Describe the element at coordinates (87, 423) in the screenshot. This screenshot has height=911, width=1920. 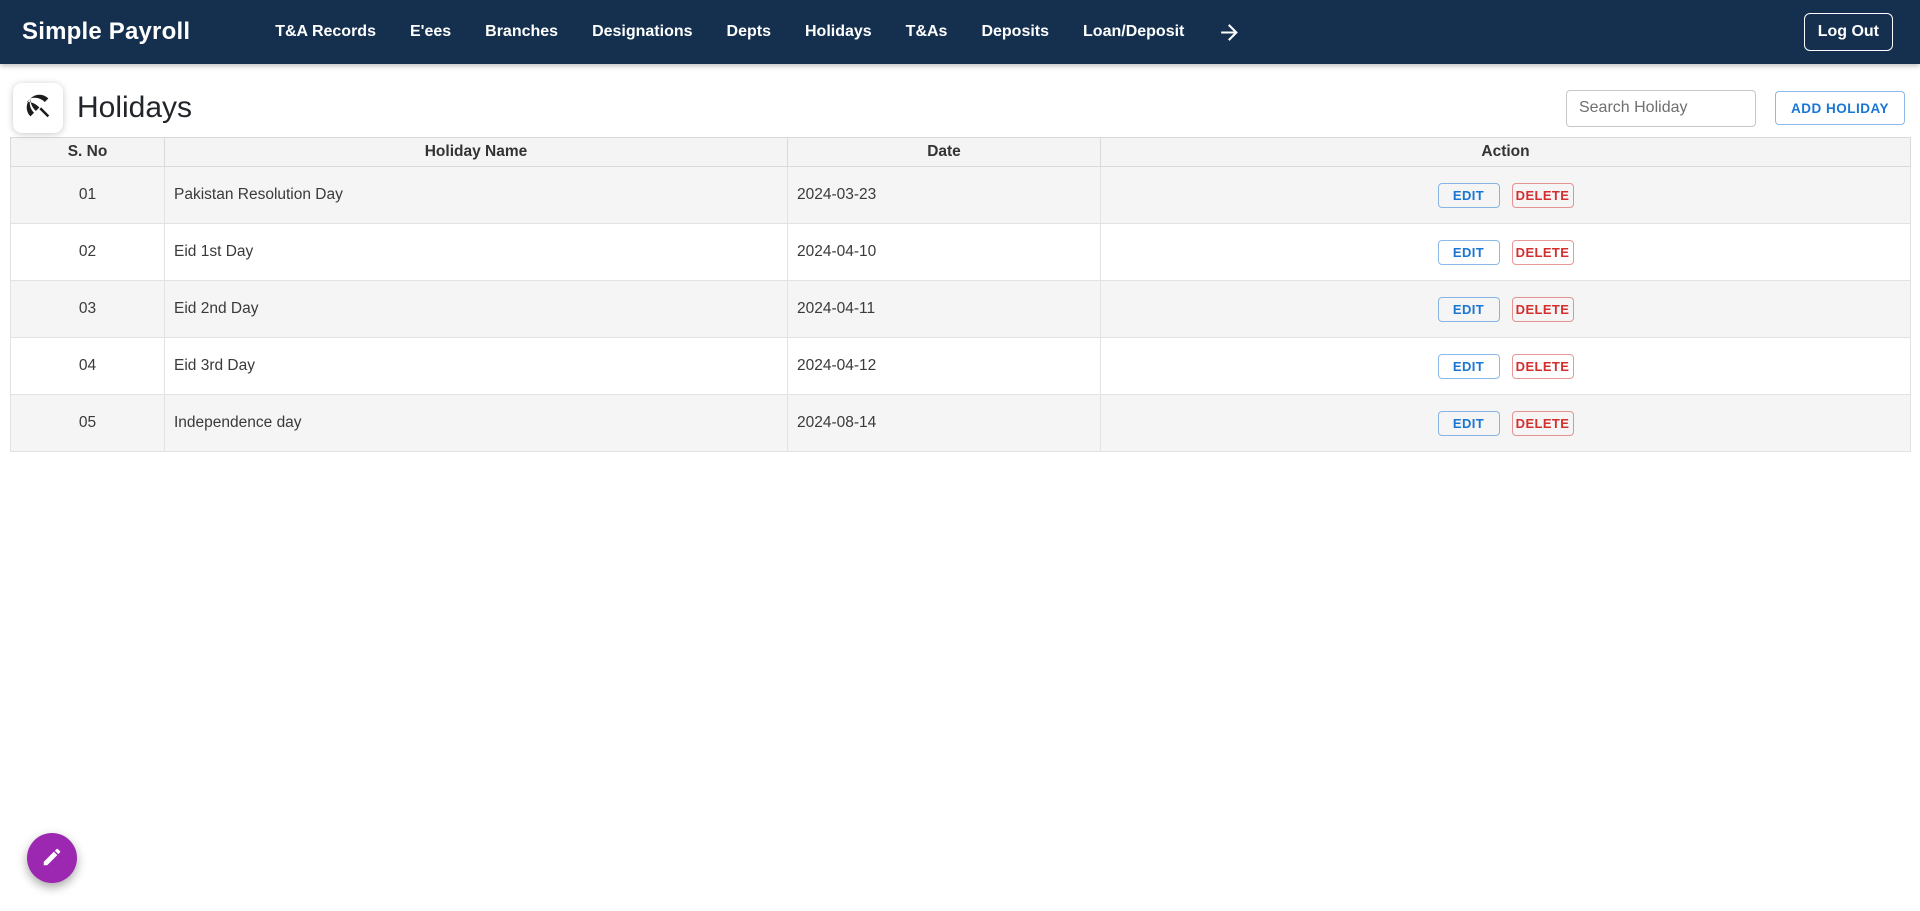
I see `cell-sno: 05` at that location.